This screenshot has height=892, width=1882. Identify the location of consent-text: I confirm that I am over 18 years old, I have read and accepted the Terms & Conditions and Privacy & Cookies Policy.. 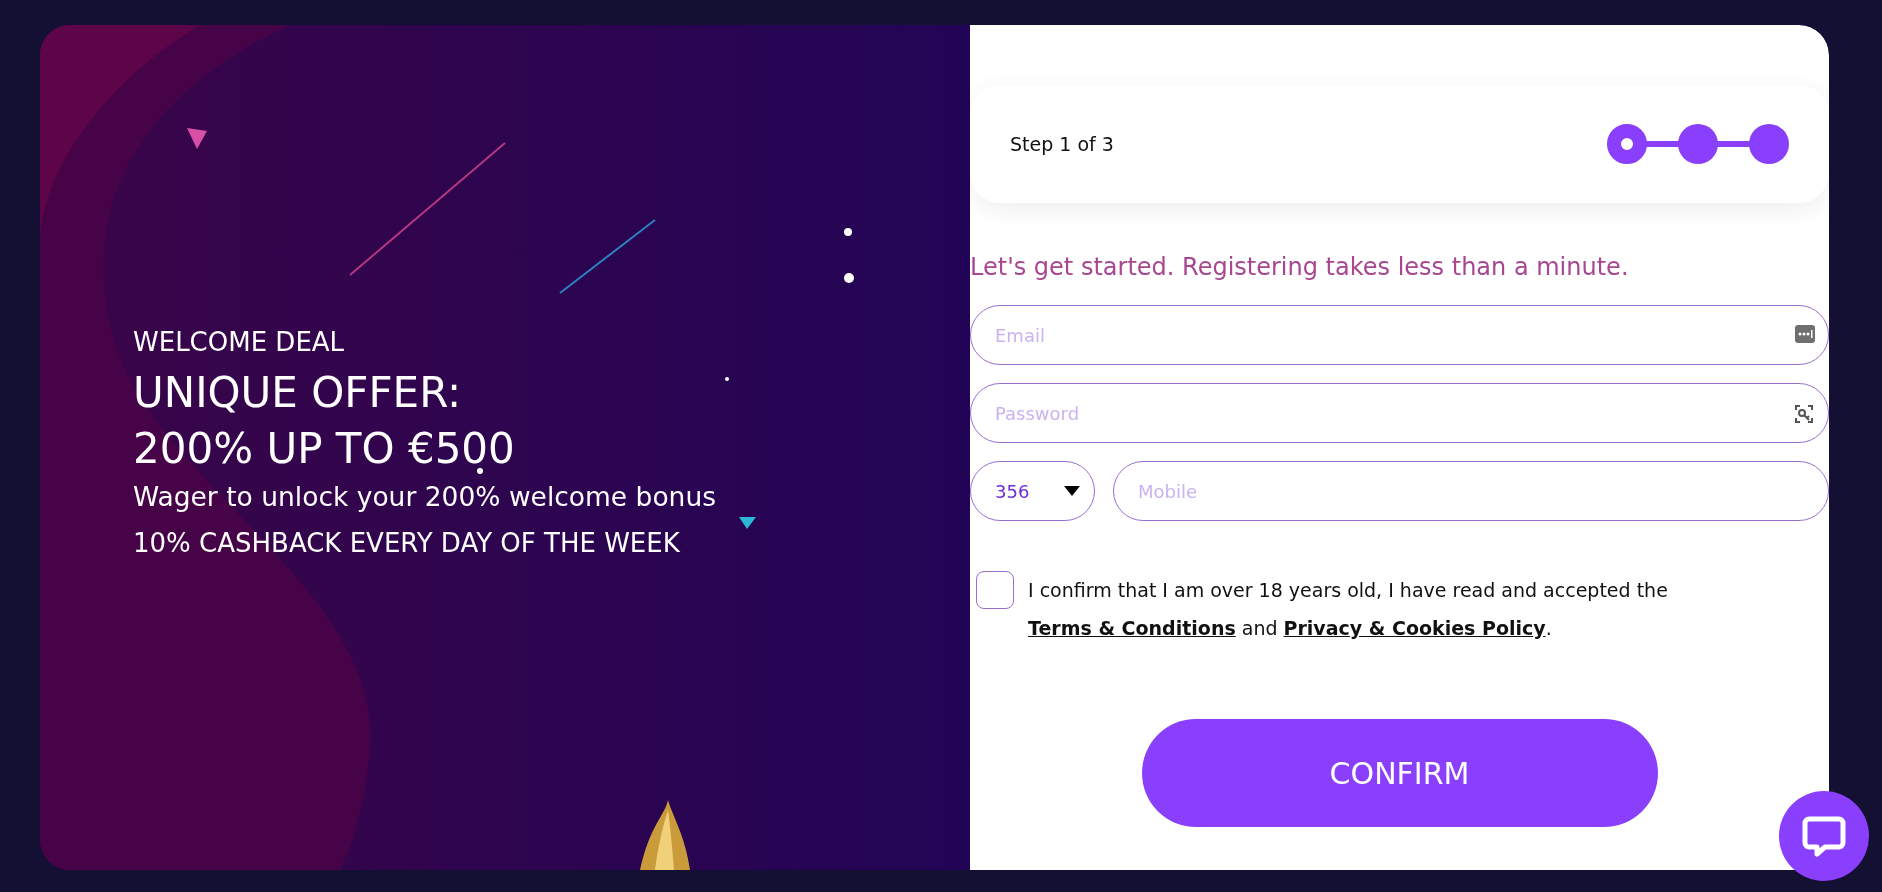
(1348, 609).